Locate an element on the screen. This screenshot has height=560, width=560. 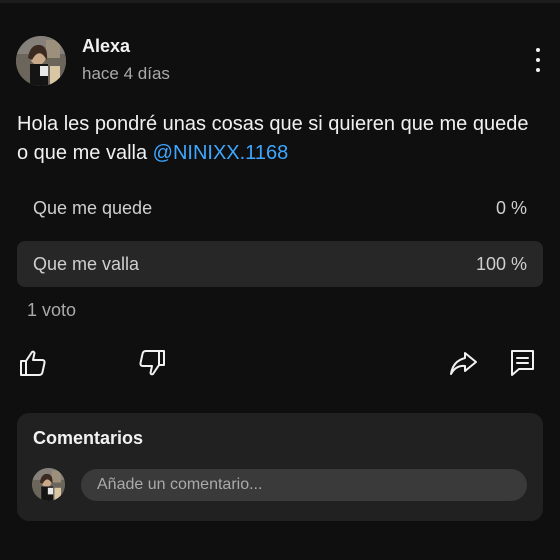
poll-option-label: Que me quede is located at coordinates (93, 207).